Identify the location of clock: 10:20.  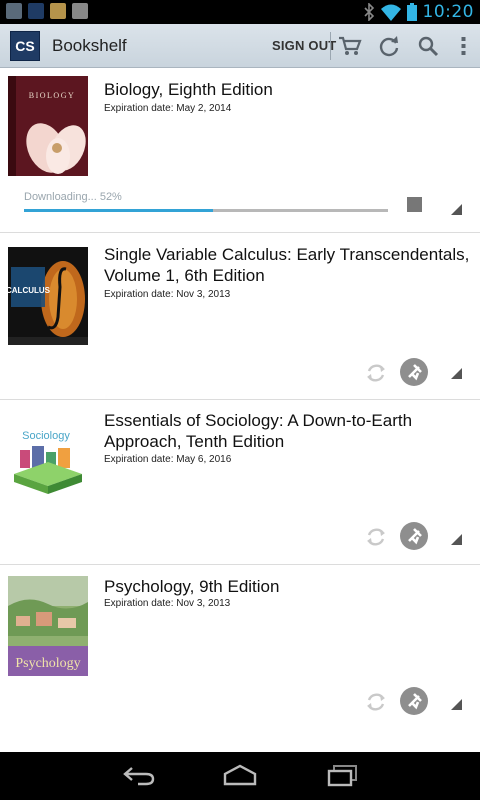
(448, 12).